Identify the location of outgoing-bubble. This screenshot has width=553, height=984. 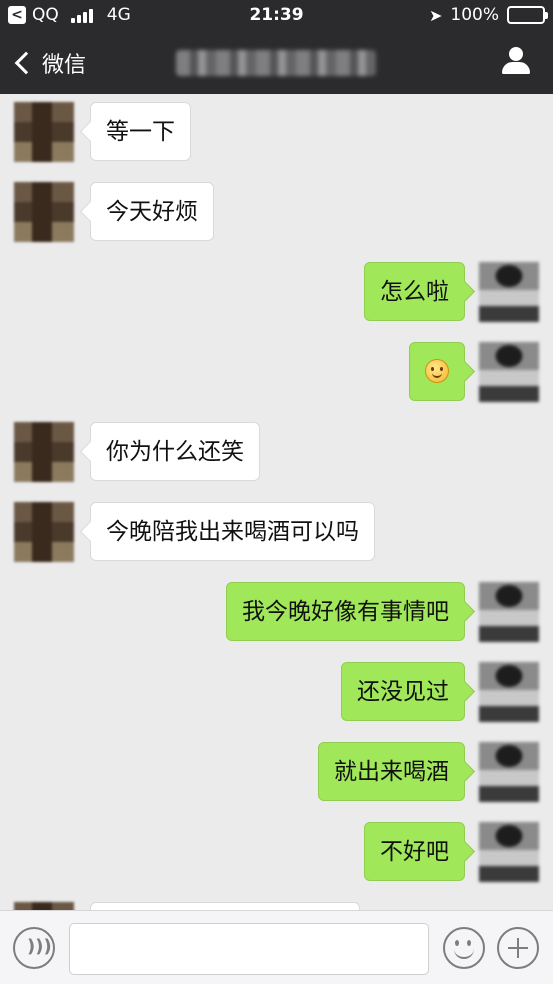
(437, 371).